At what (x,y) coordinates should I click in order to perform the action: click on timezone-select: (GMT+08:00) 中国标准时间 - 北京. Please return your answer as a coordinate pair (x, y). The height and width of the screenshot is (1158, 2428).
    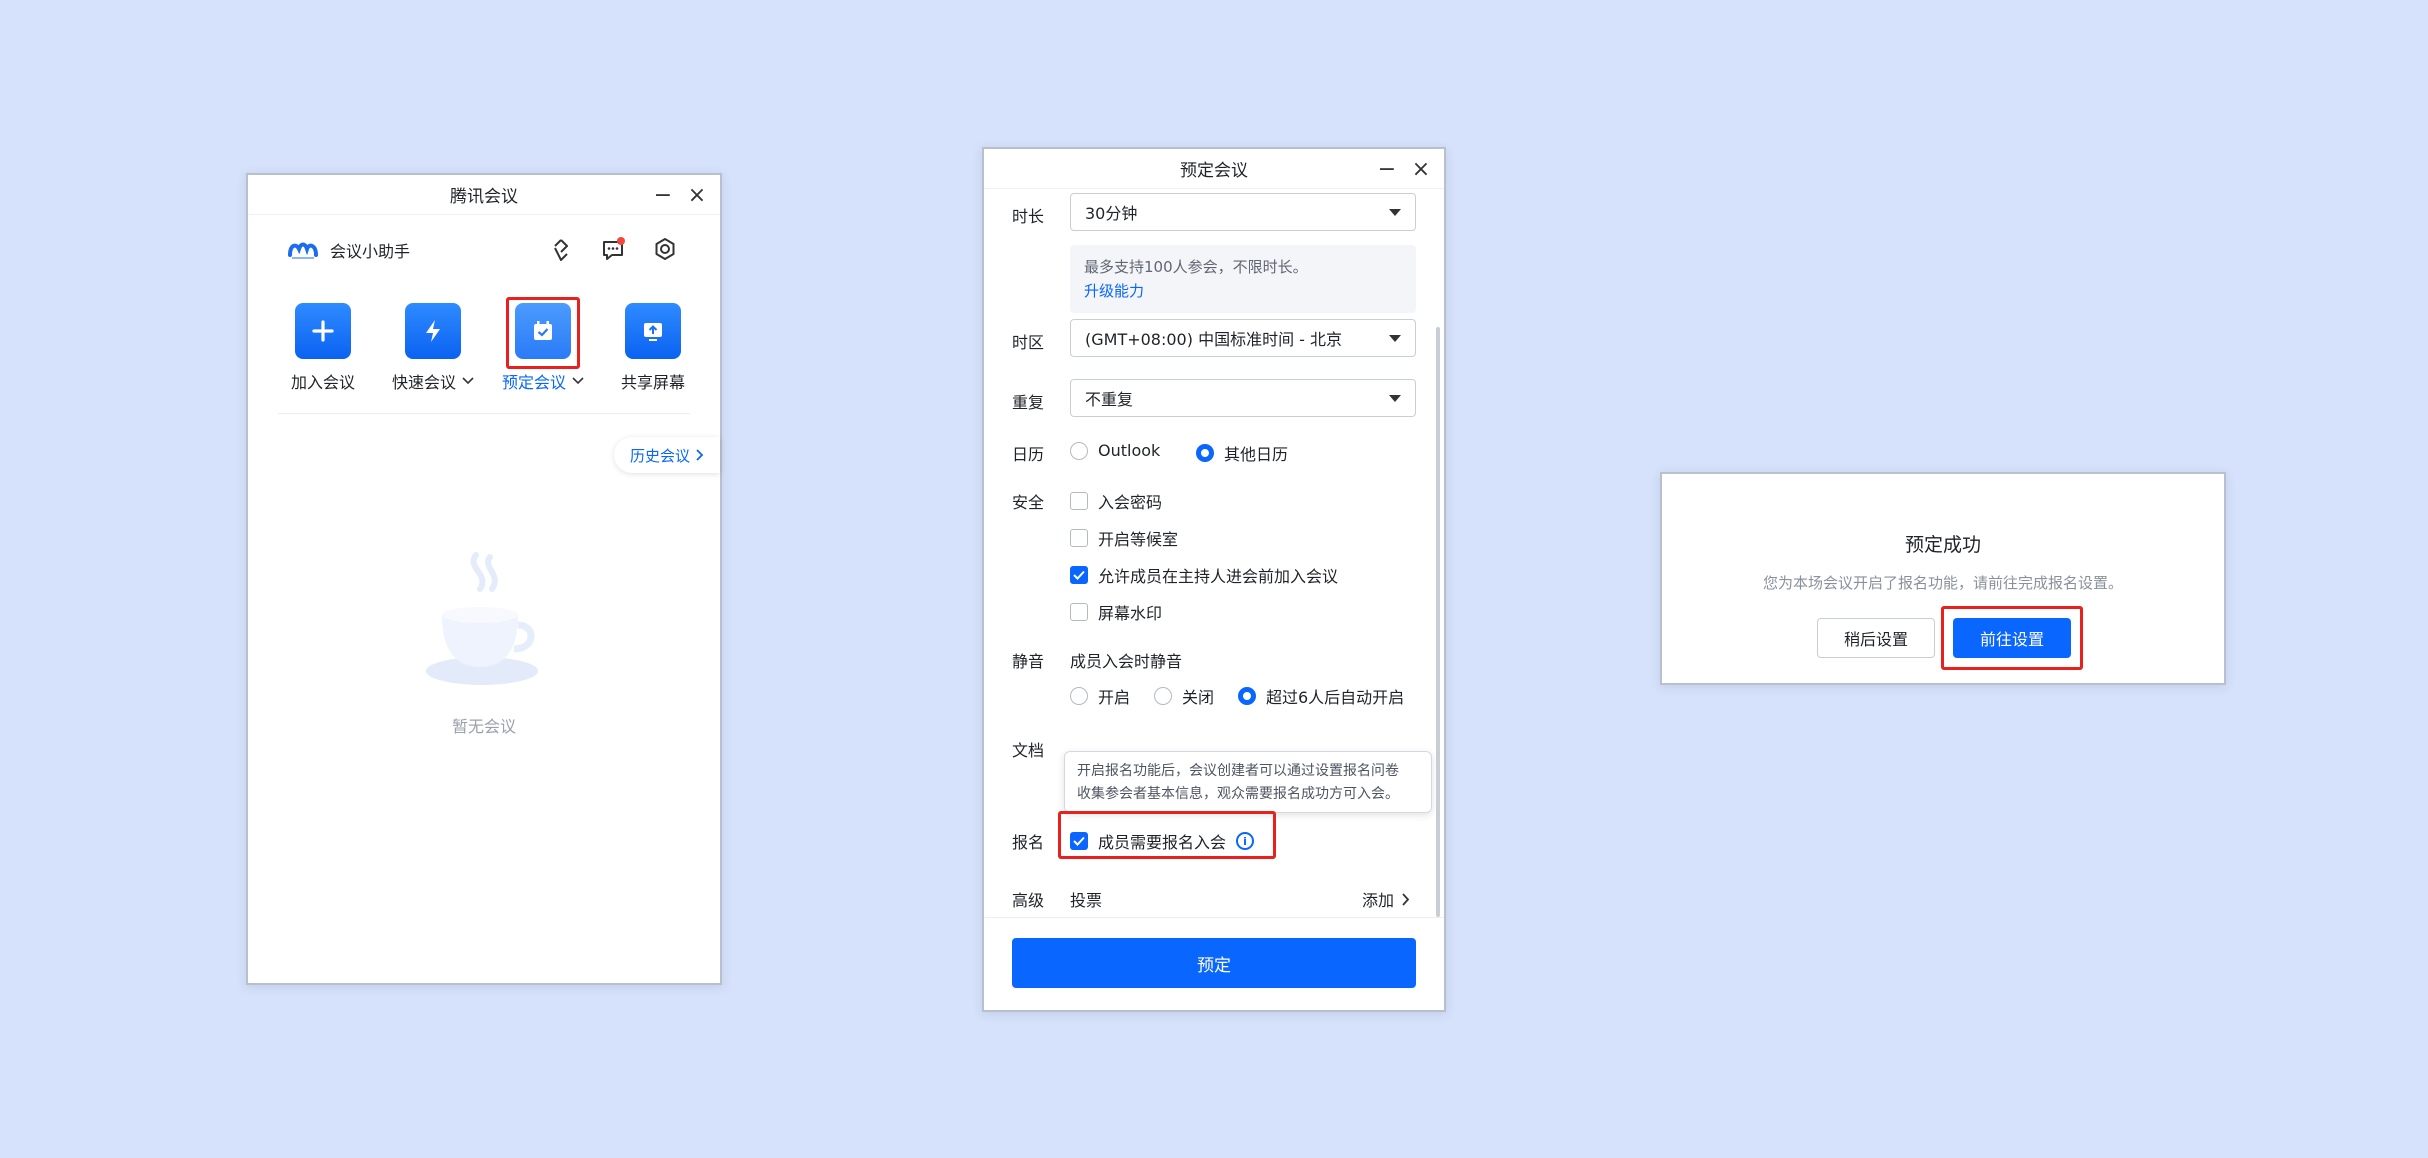
    Looking at the image, I should click on (1243, 338).